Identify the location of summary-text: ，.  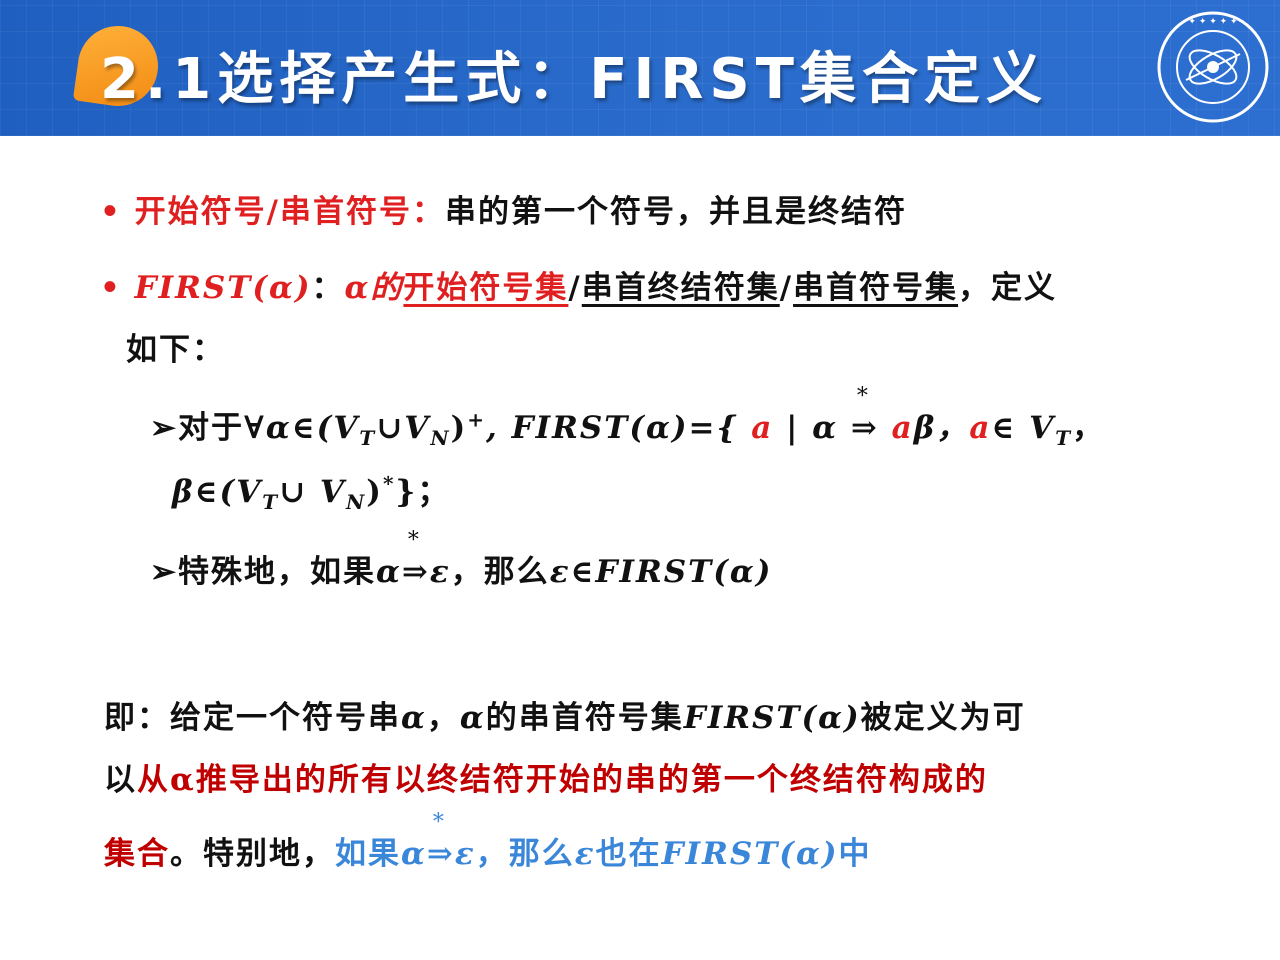
(443, 718).